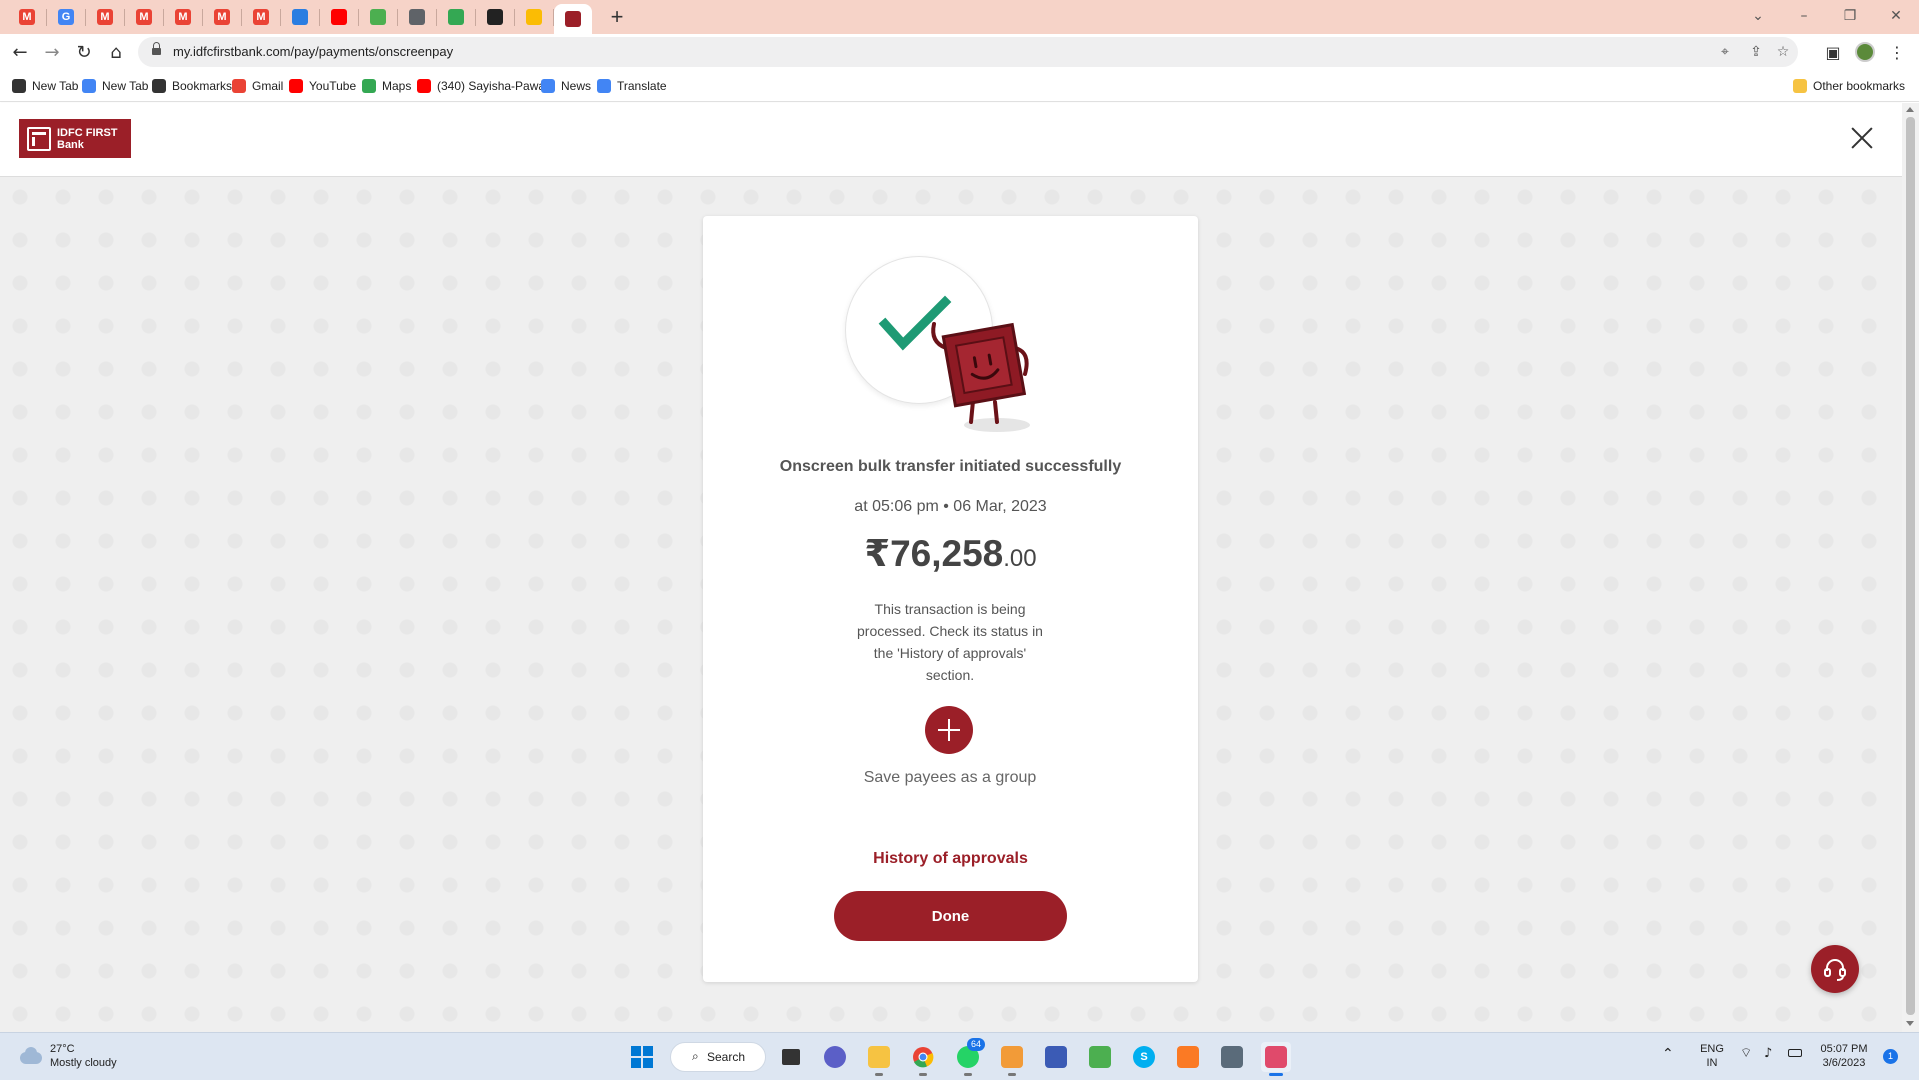 Image resolution: width=1919 pixels, height=1080 pixels. What do you see at coordinates (791, 1057) in the screenshot?
I see `task-view-icon` at bounding box center [791, 1057].